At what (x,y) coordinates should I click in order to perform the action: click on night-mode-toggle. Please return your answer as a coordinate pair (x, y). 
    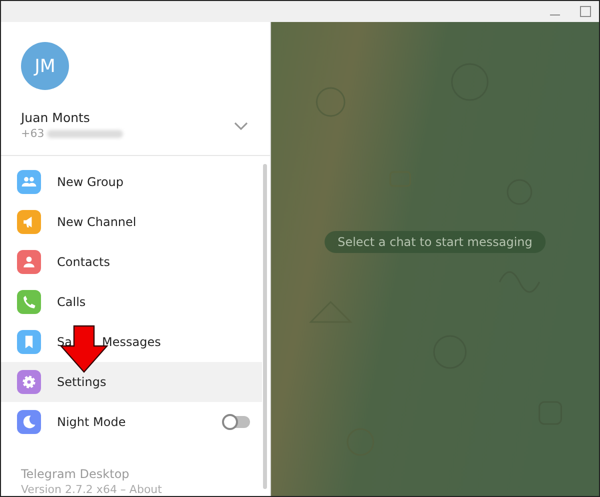
    Looking at the image, I should click on (237, 422).